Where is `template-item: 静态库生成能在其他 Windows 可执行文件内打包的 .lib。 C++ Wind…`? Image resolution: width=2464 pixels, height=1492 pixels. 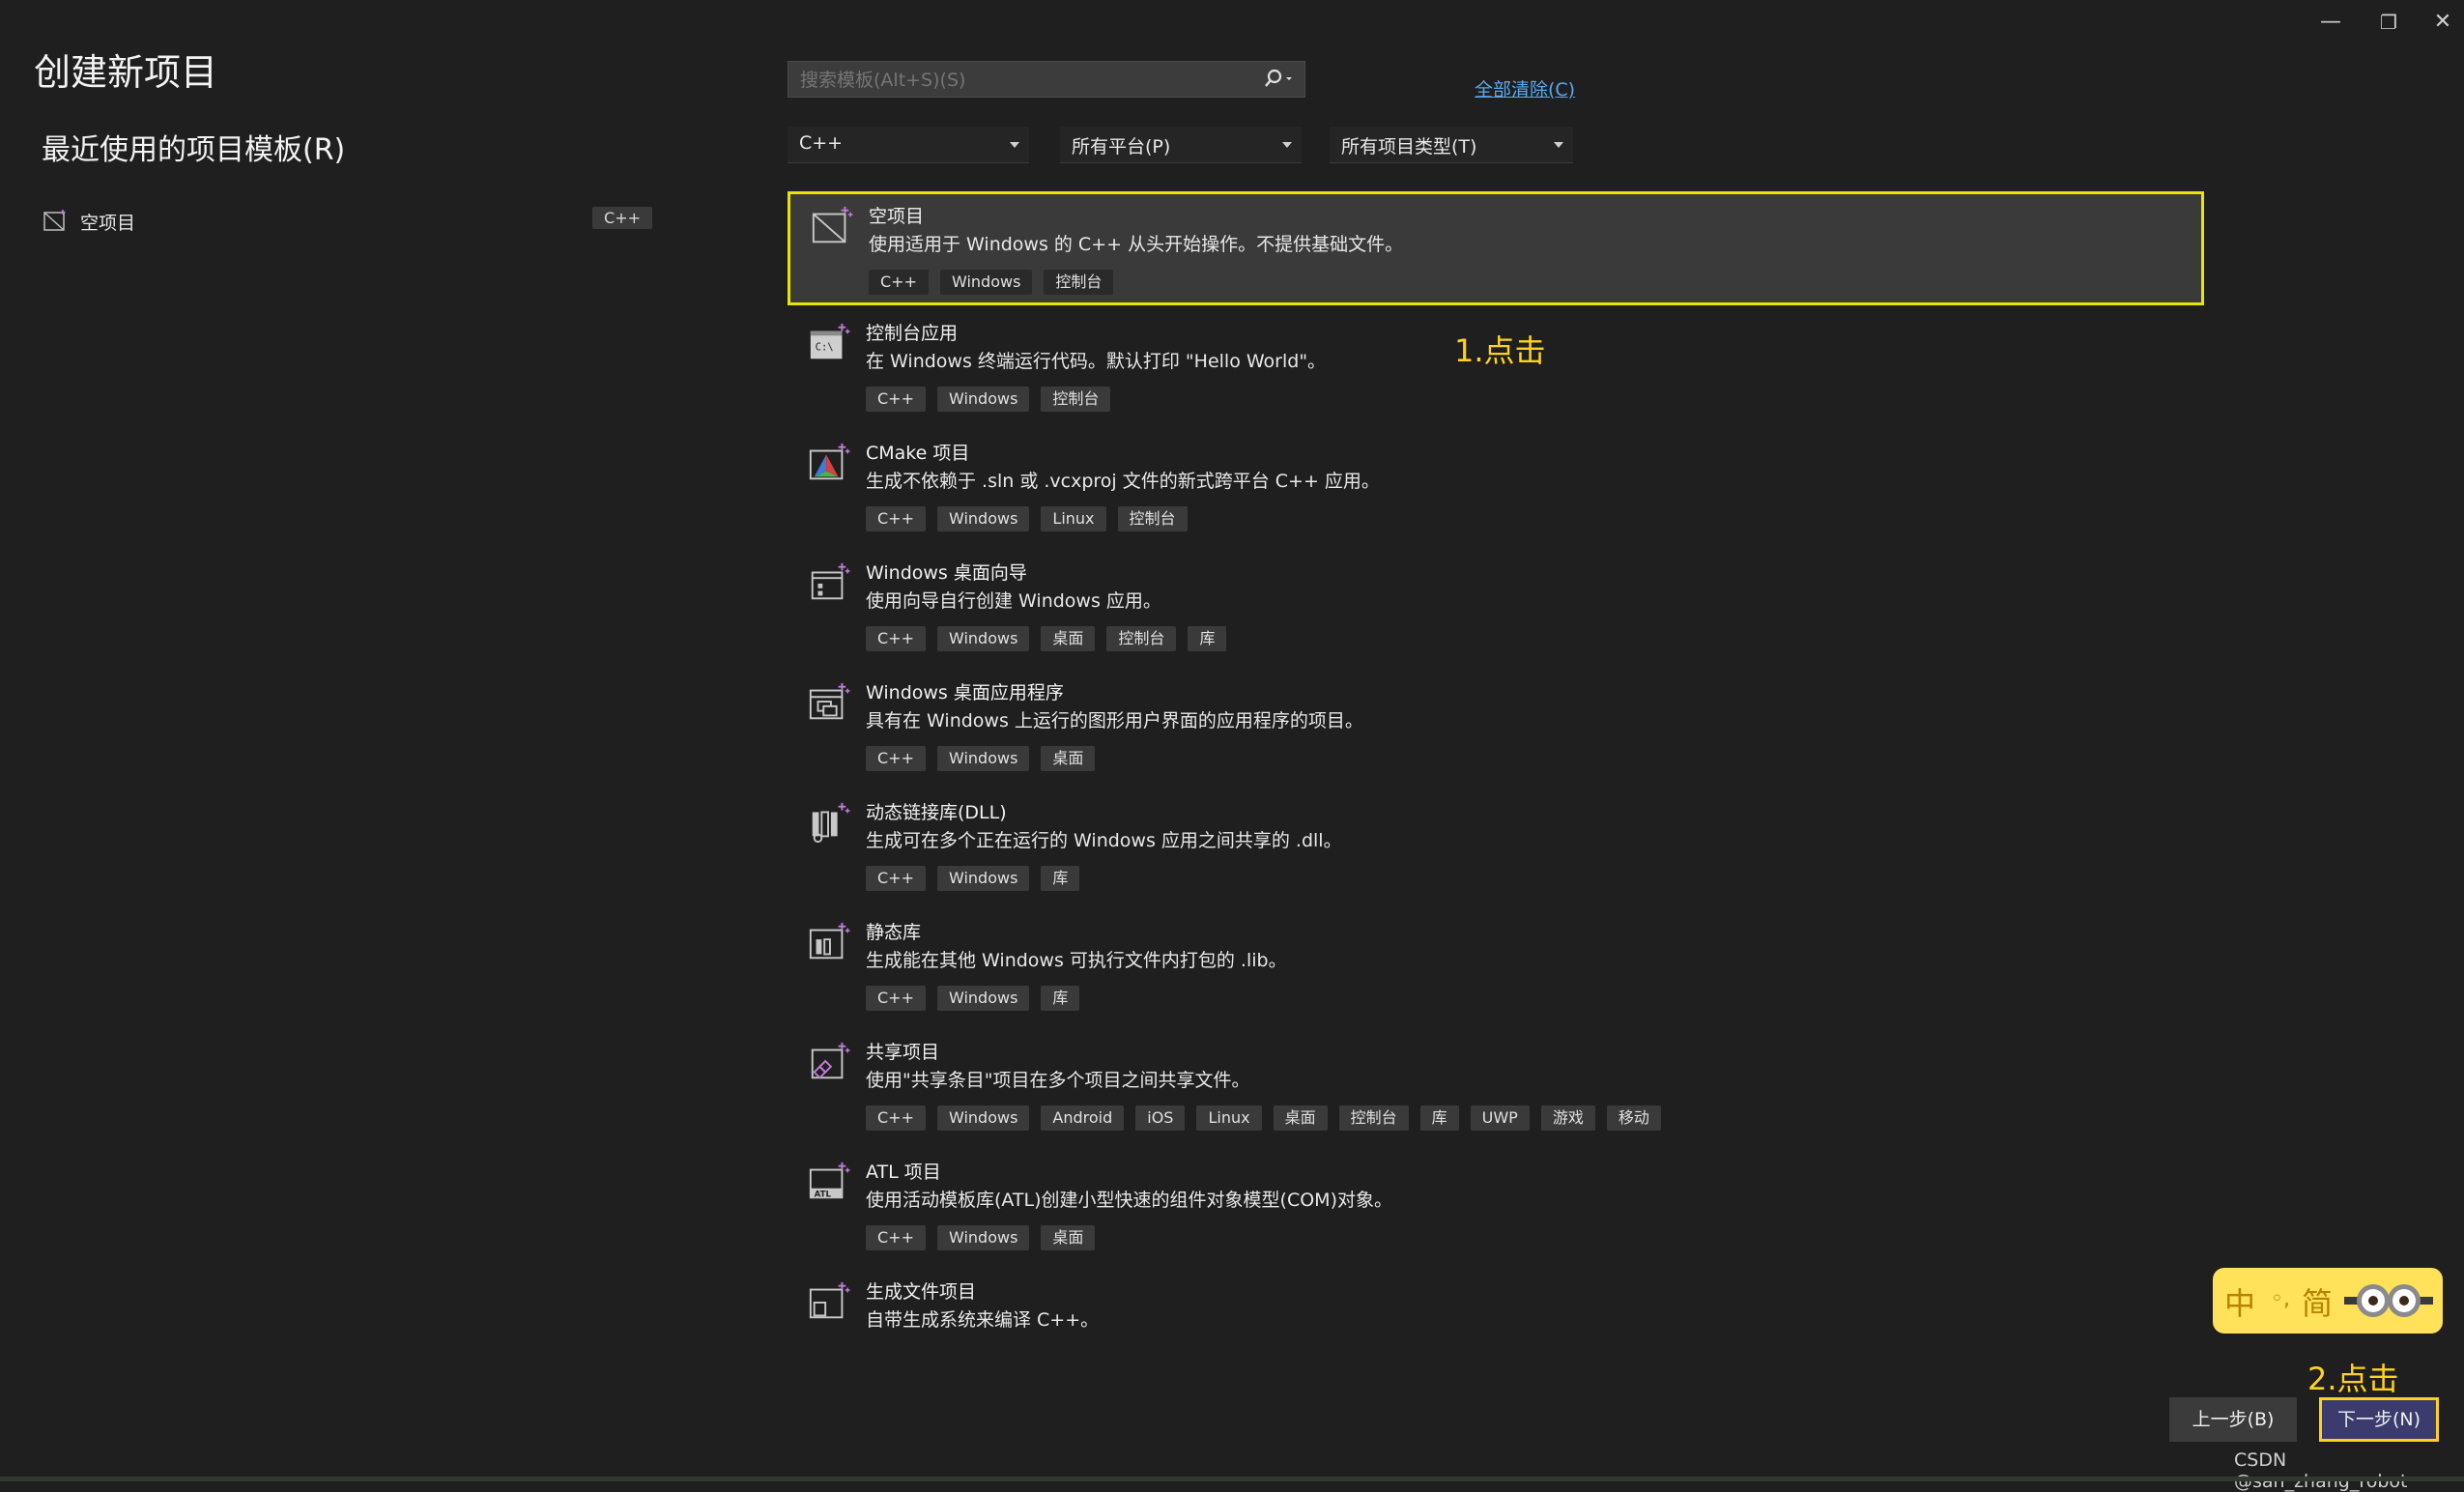 template-item: 静态库生成能在其他 Windows 可执行文件内打包的 .lib。 C++ Wind… is located at coordinates (1496, 967).